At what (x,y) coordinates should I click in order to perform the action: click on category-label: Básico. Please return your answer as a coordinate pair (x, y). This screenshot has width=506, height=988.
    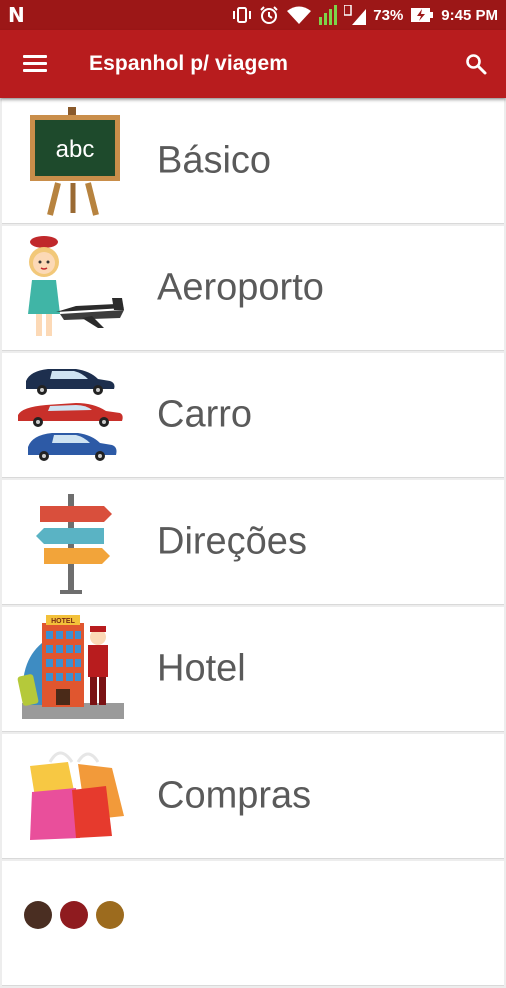
    Looking at the image, I should click on (214, 160).